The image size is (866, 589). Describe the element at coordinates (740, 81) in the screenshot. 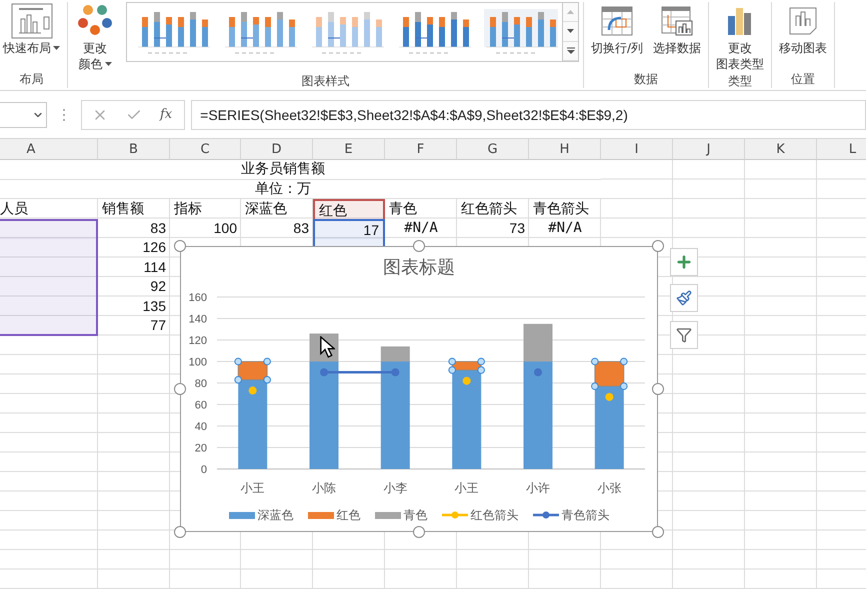

I see `group-label: 类型` at that location.